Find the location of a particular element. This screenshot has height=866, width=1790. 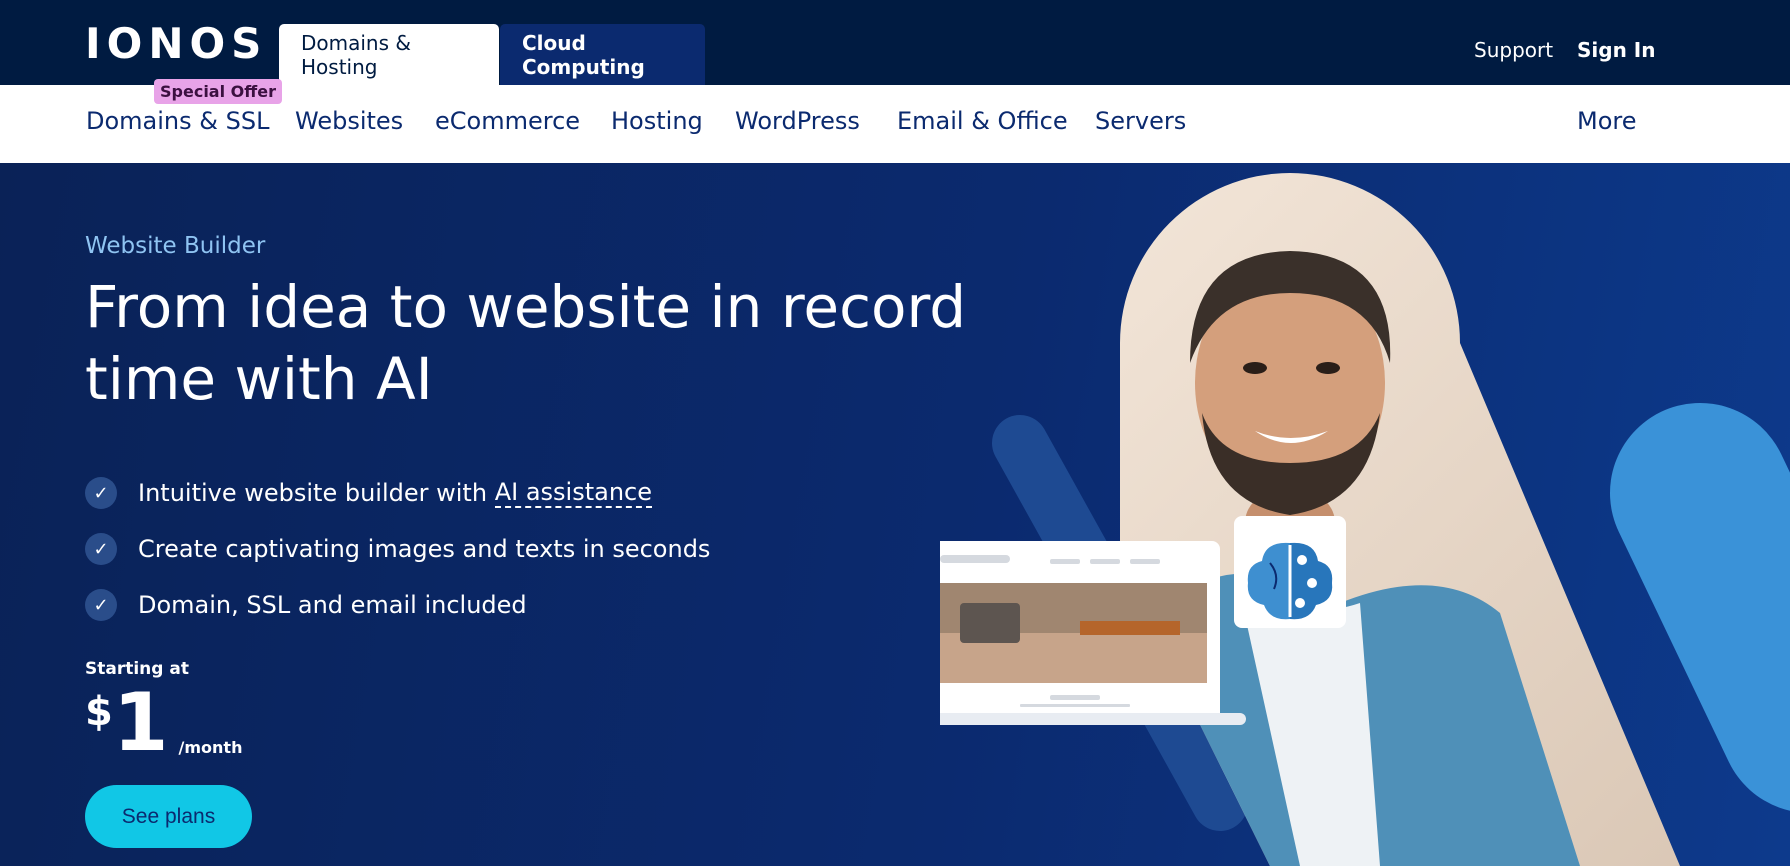

nav-item-more: More is located at coordinates (1607, 121).